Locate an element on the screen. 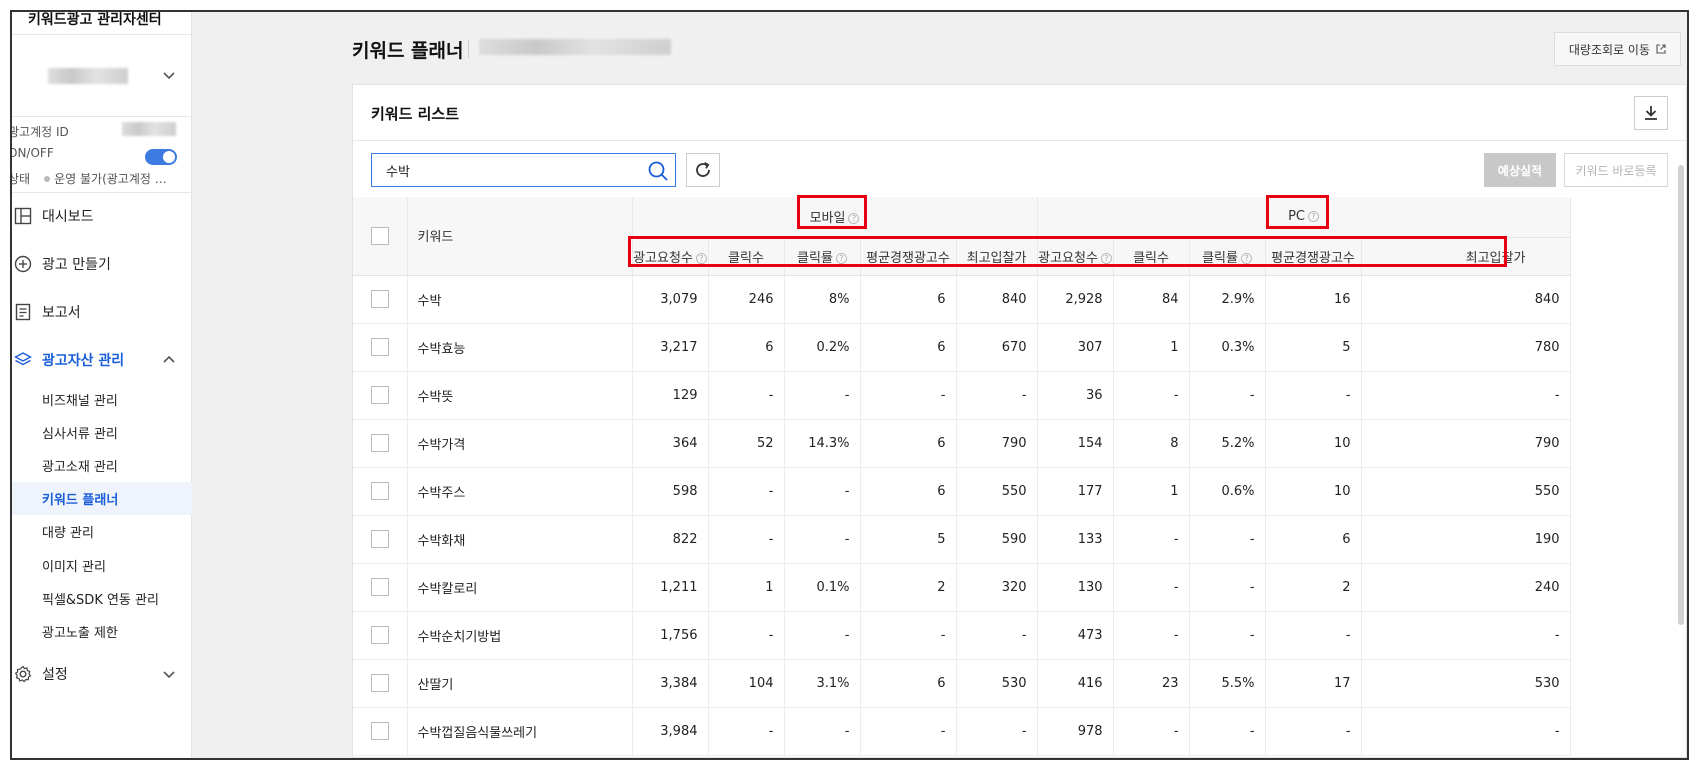 This screenshot has height=769, width=1699. table-row: 수박껍질음식물쓰레기 3,984- - - -978- - - - is located at coordinates (962, 731).